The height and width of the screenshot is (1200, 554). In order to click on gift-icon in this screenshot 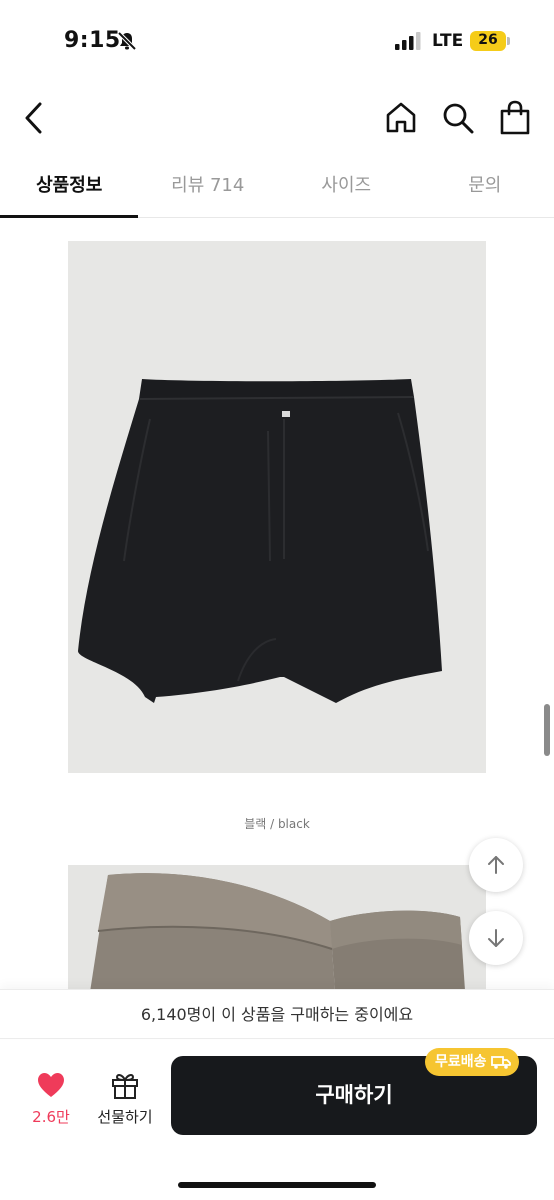, I will do `click(125, 1086)`.